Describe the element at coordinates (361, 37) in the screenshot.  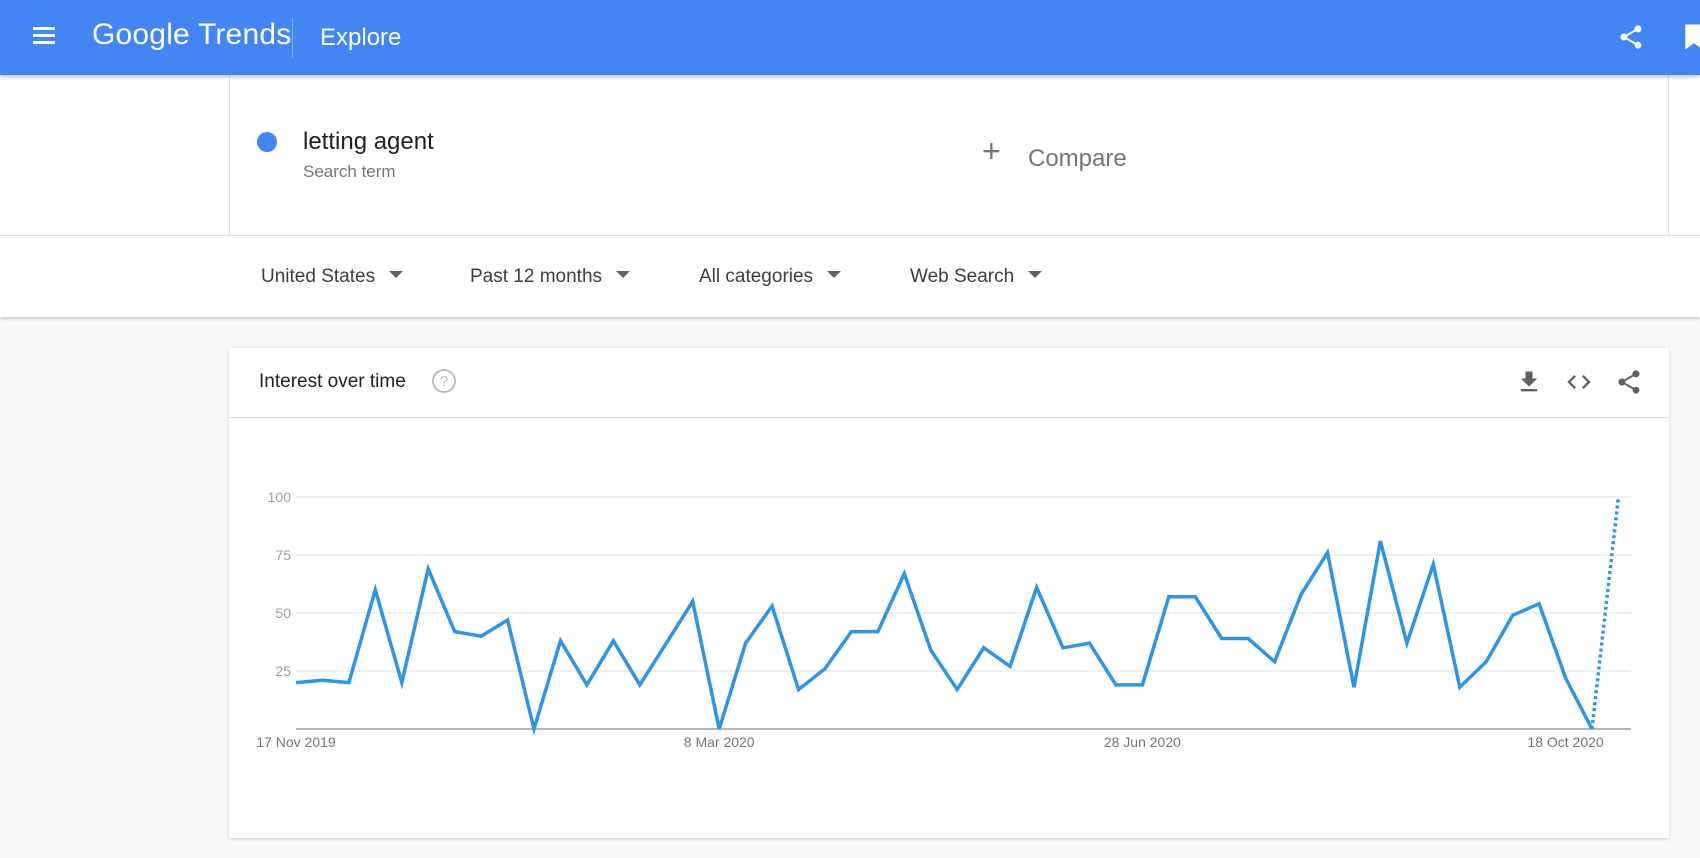
I see `page-title: Explore` at that location.